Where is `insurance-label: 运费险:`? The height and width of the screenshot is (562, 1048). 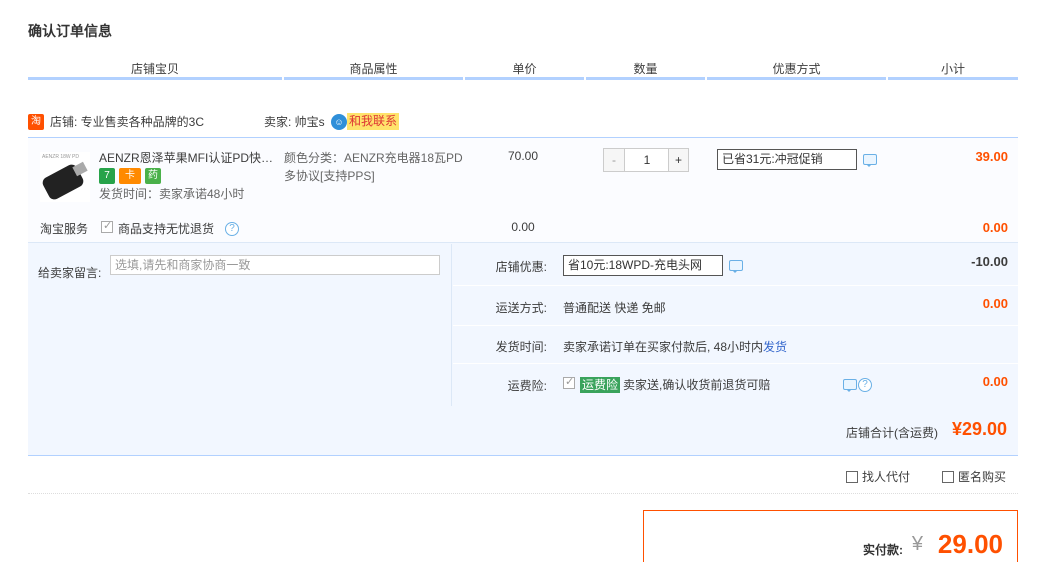
insurance-label: 运费险: is located at coordinates (527, 386).